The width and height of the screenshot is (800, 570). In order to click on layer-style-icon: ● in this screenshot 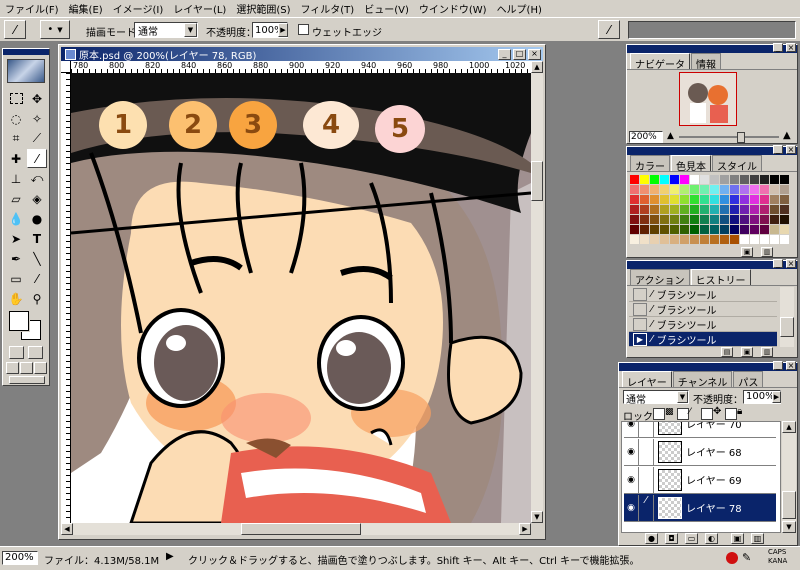, I will do `click(651, 538)`.